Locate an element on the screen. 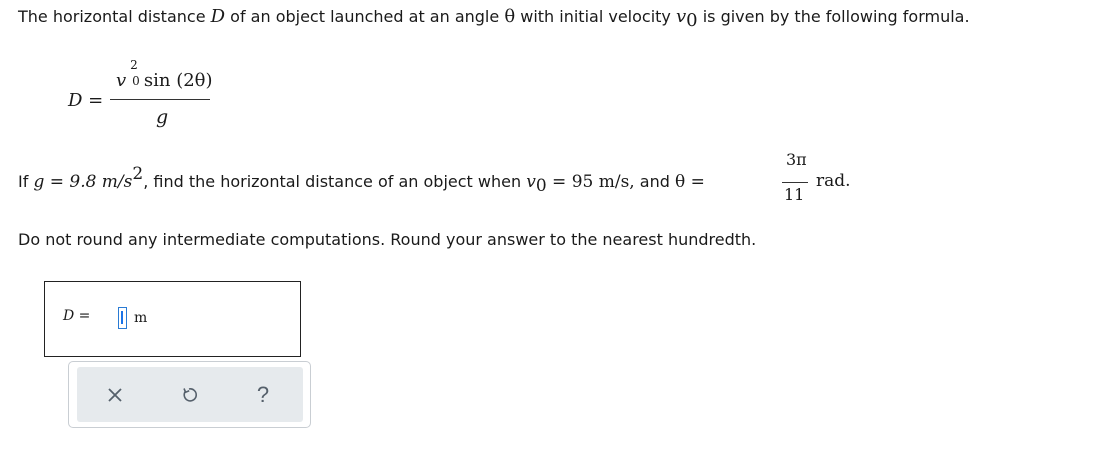  answer-input is located at coordinates (122, 318).